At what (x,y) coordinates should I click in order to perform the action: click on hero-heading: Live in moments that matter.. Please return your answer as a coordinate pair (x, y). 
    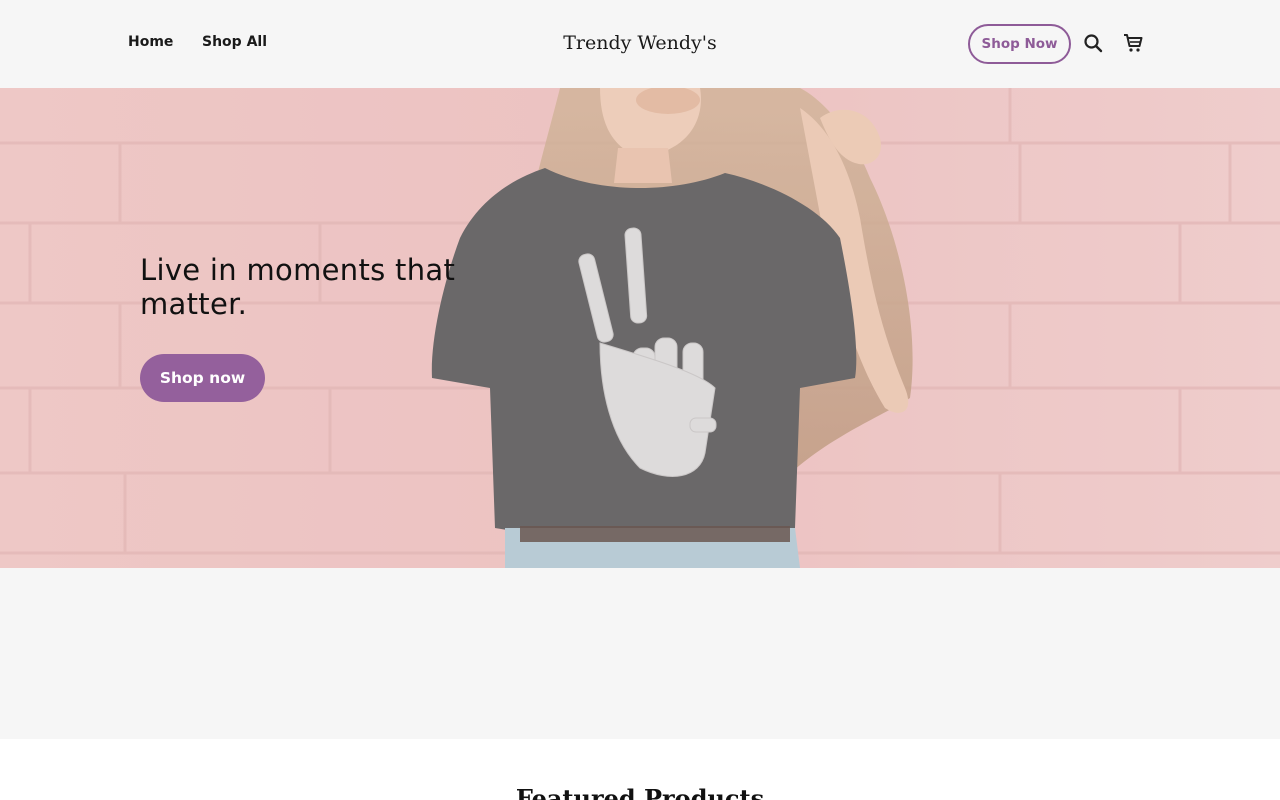
    Looking at the image, I should click on (298, 287).